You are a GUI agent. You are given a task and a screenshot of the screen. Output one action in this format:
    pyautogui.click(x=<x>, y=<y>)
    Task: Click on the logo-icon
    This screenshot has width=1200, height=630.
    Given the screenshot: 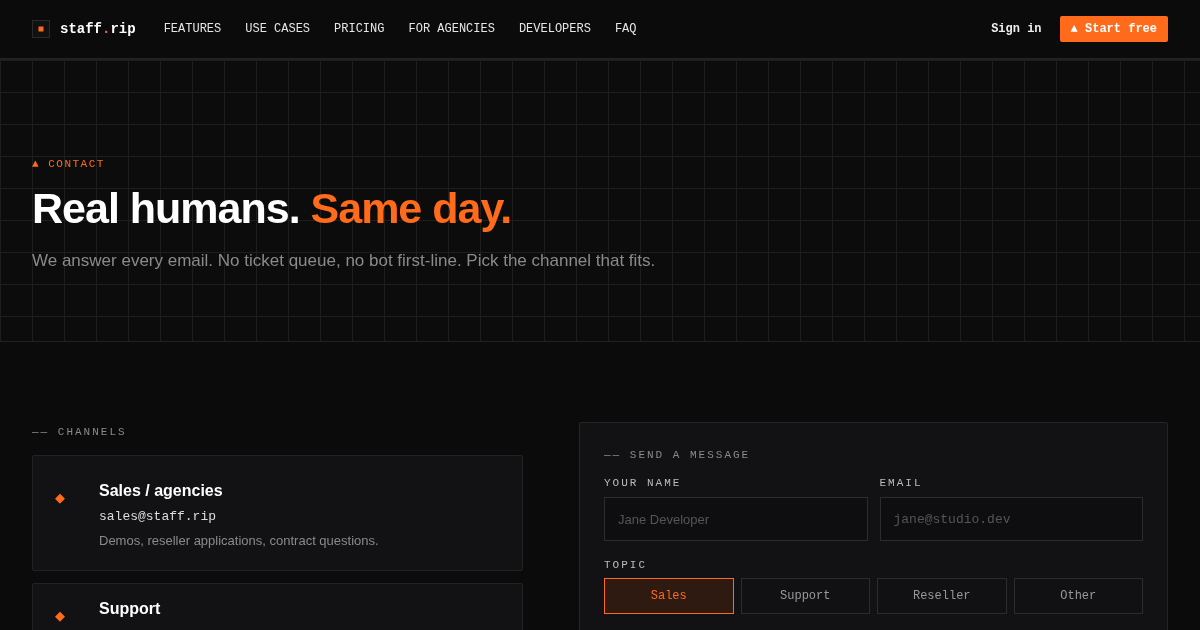 What is the action you would take?
    pyautogui.click(x=41, y=29)
    